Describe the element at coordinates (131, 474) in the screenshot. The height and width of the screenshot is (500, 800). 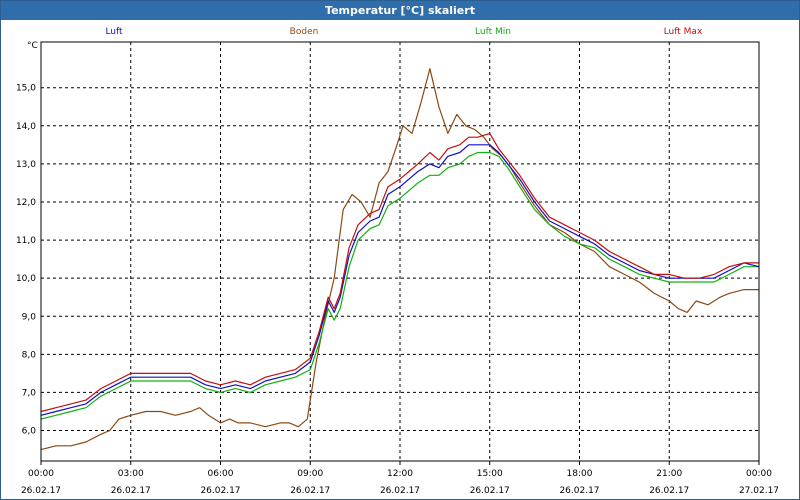
I see `x-tick-time-label: 03:00` at that location.